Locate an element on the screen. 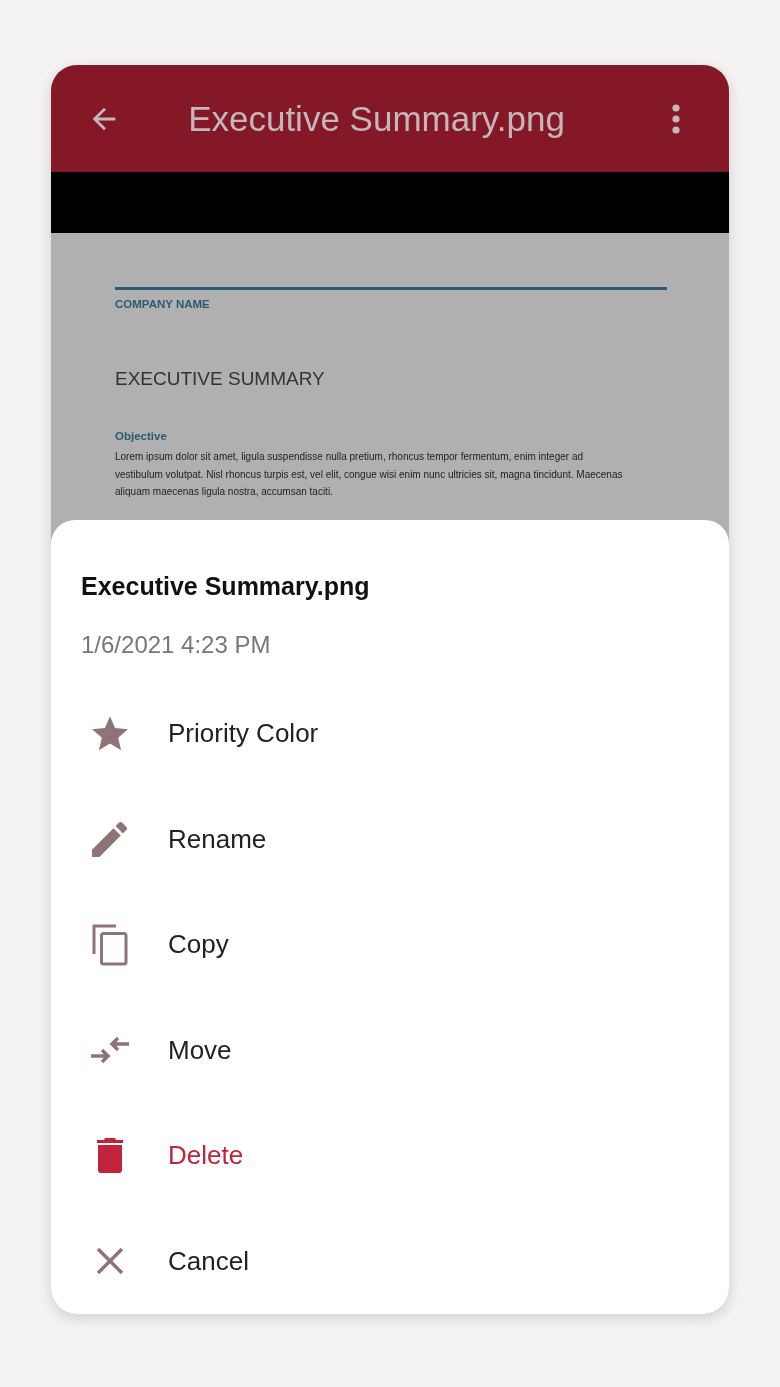  star-icon is located at coordinates (109, 734).